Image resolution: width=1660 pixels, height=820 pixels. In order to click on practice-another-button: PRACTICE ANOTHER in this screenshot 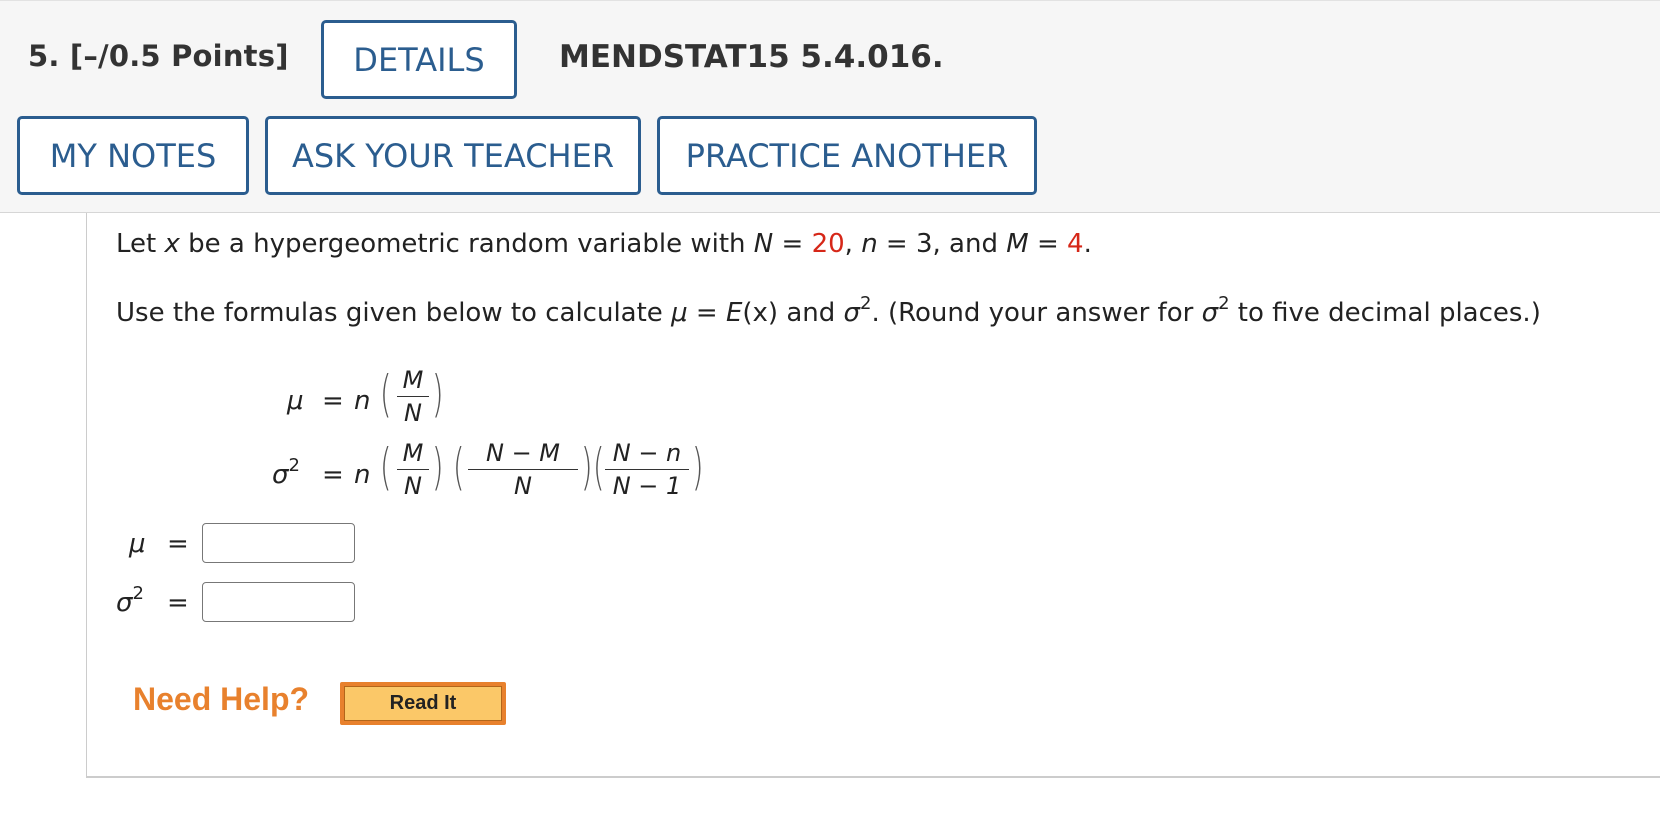, I will do `click(847, 155)`.